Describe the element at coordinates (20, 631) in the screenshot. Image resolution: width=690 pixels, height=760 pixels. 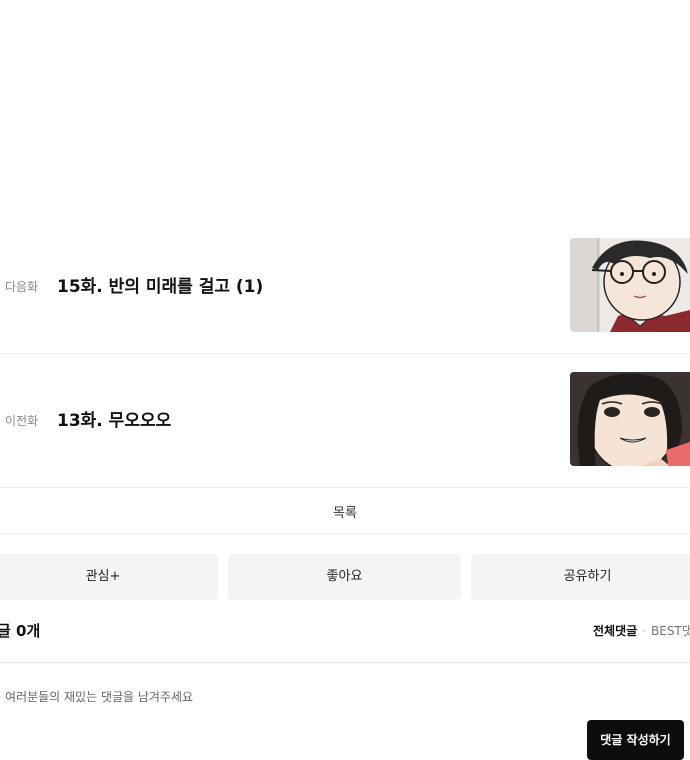
I see `comment-count: 글 0개` at that location.